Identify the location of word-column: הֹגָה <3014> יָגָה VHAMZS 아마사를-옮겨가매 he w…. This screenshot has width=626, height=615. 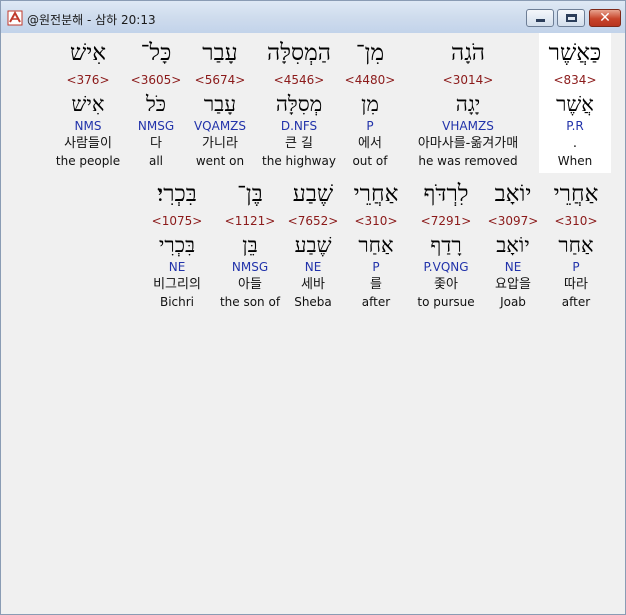
(468, 102).